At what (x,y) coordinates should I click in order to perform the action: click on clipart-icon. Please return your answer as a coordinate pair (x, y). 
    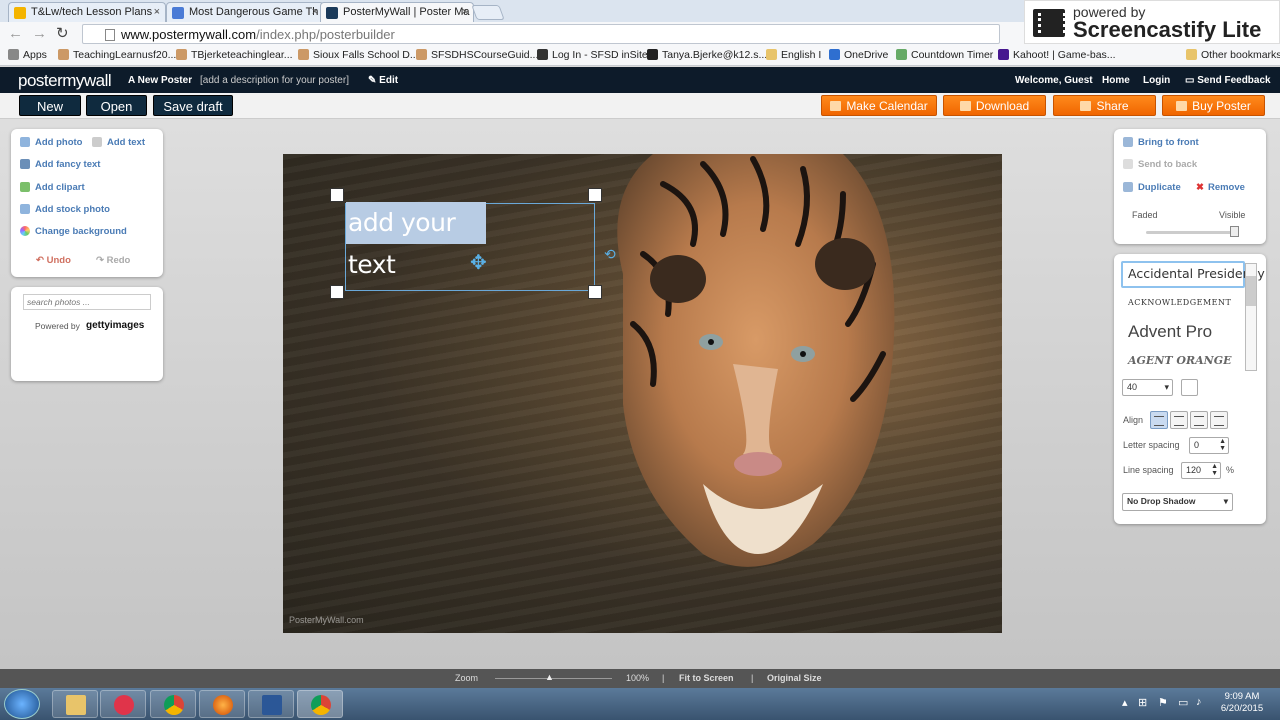
    Looking at the image, I should click on (25, 187).